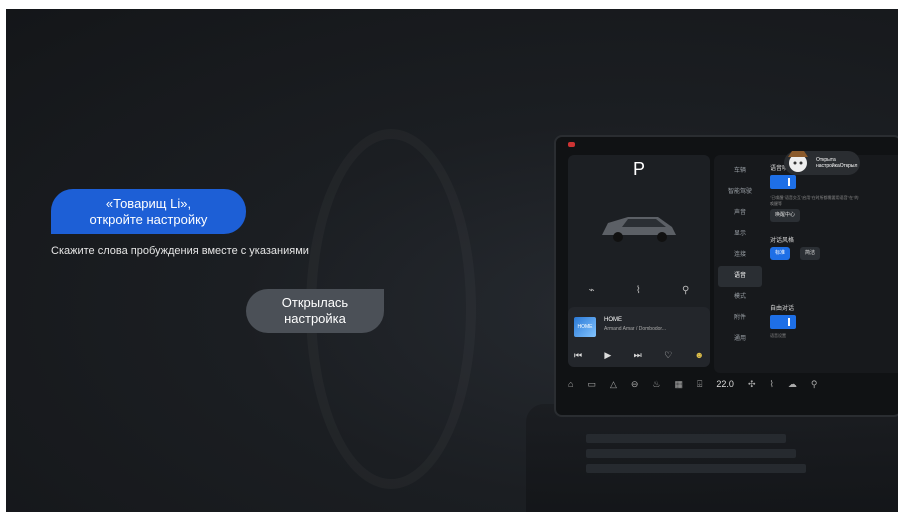 This screenshot has width=898, height=512. Describe the element at coordinates (740, 171) in the screenshot. I see `menu-item: 车辆` at that location.